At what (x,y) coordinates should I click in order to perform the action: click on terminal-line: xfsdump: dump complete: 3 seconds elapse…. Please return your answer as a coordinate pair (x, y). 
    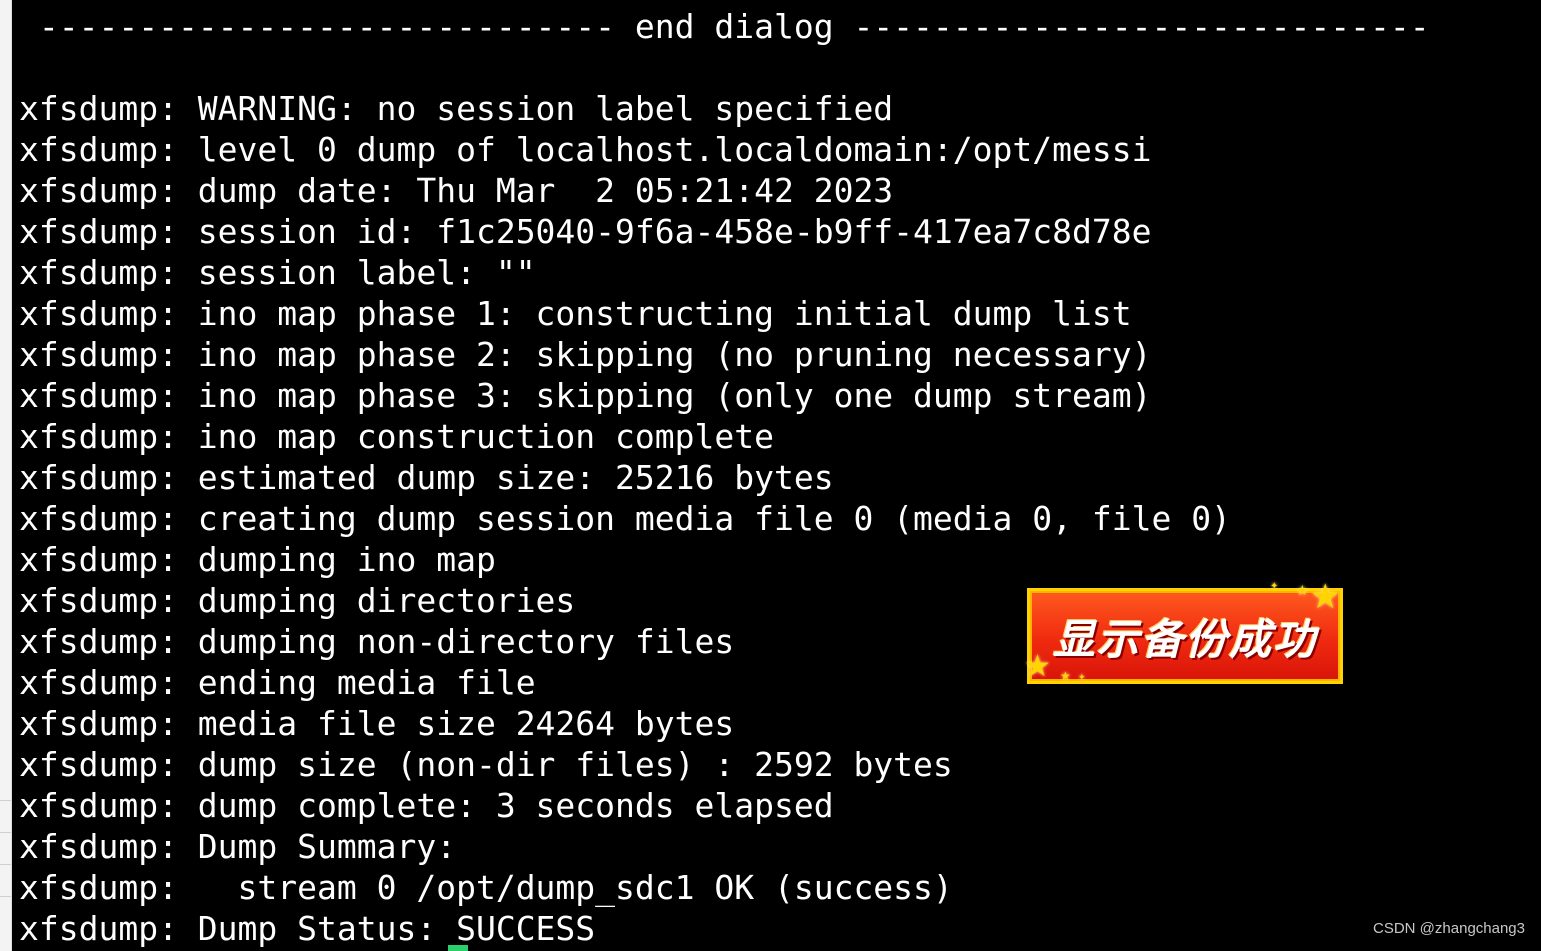
    Looking at the image, I should click on (426, 805).